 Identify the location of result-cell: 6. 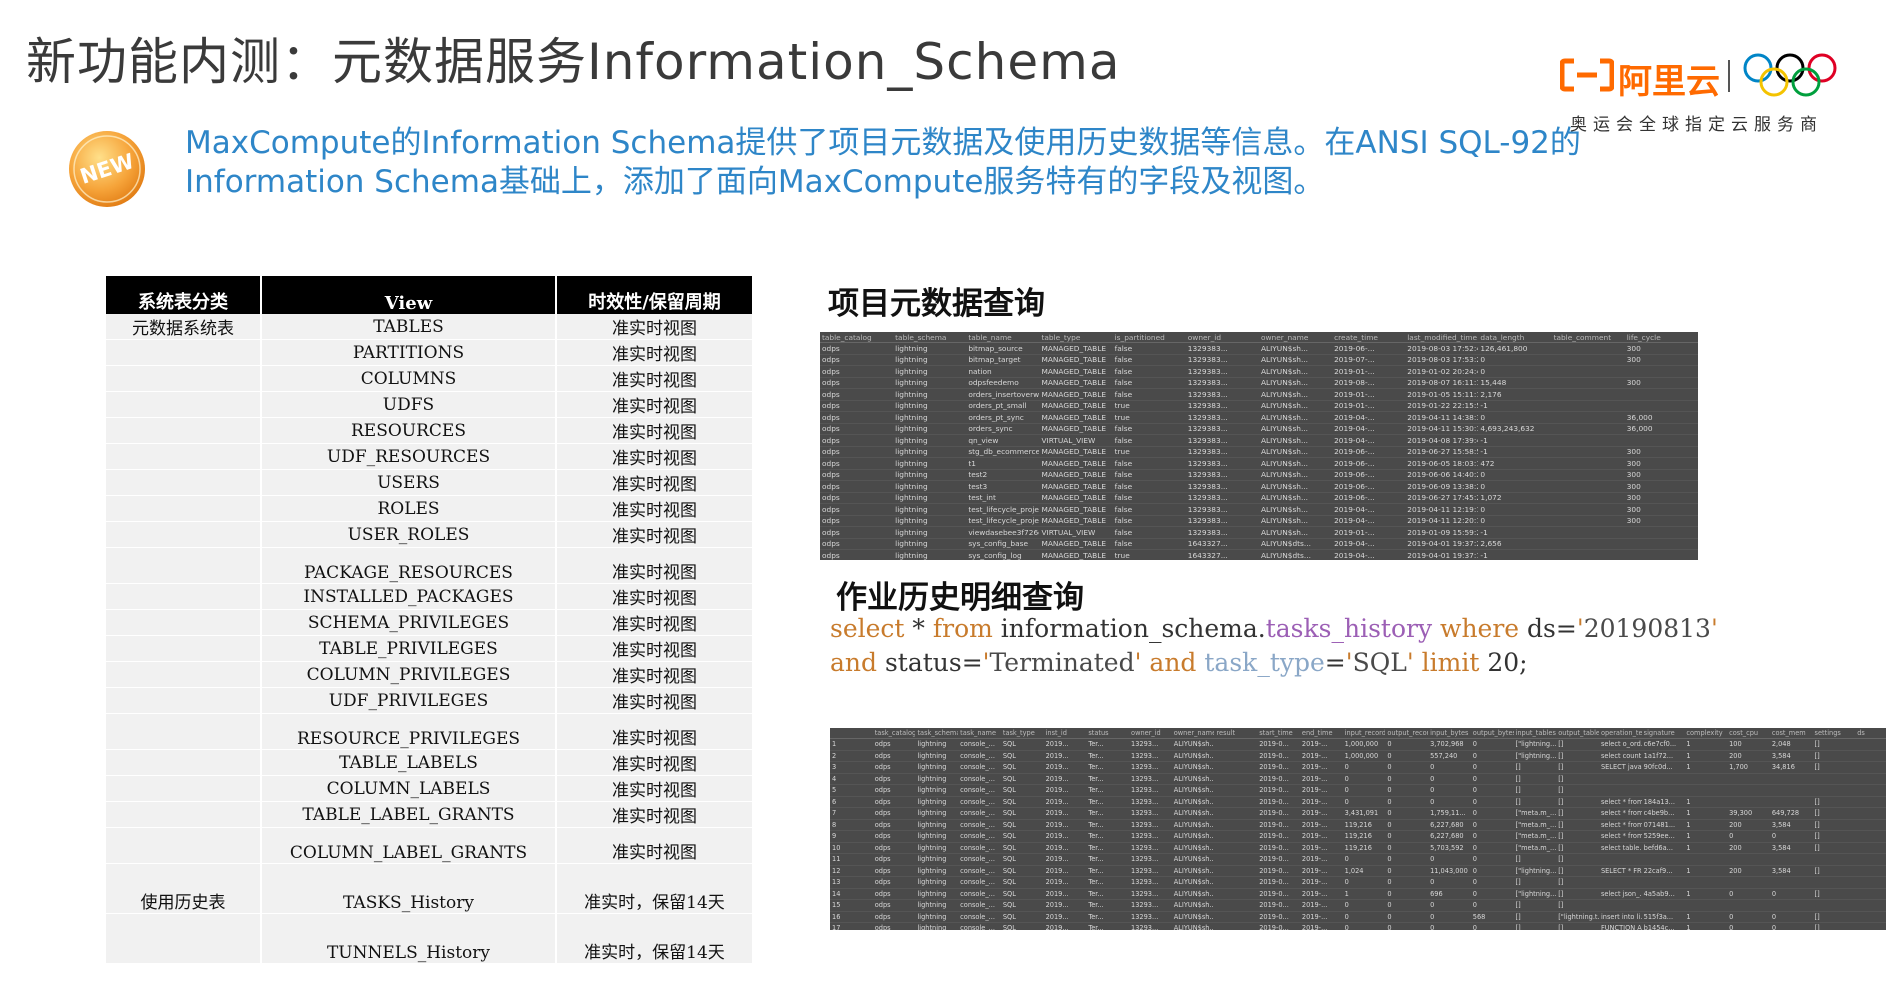
(851, 802).